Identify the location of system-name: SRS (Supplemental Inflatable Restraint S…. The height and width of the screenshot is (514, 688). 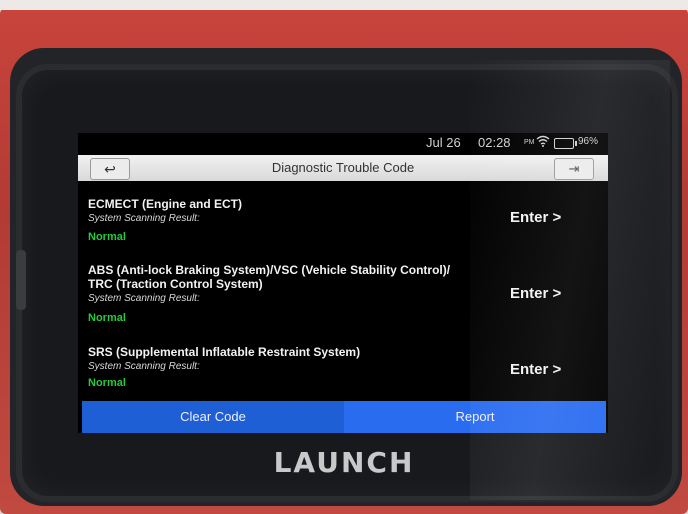
(224, 352).